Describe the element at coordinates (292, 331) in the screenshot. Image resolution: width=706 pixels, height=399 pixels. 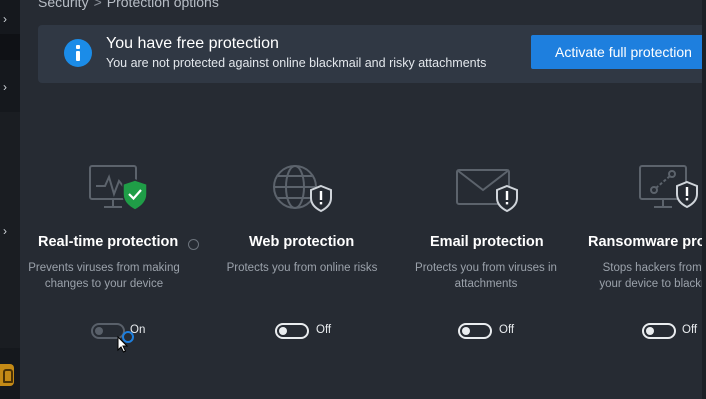
I see `web-protection-toggle` at that location.